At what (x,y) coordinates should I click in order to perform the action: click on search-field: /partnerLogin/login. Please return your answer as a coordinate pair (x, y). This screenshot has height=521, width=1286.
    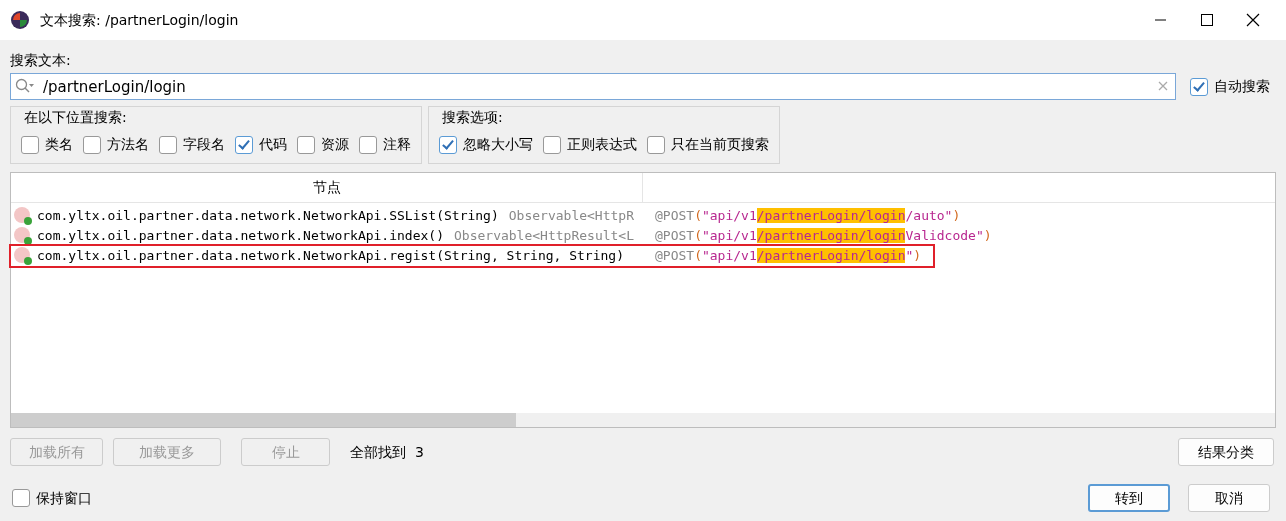
    Looking at the image, I should click on (593, 86).